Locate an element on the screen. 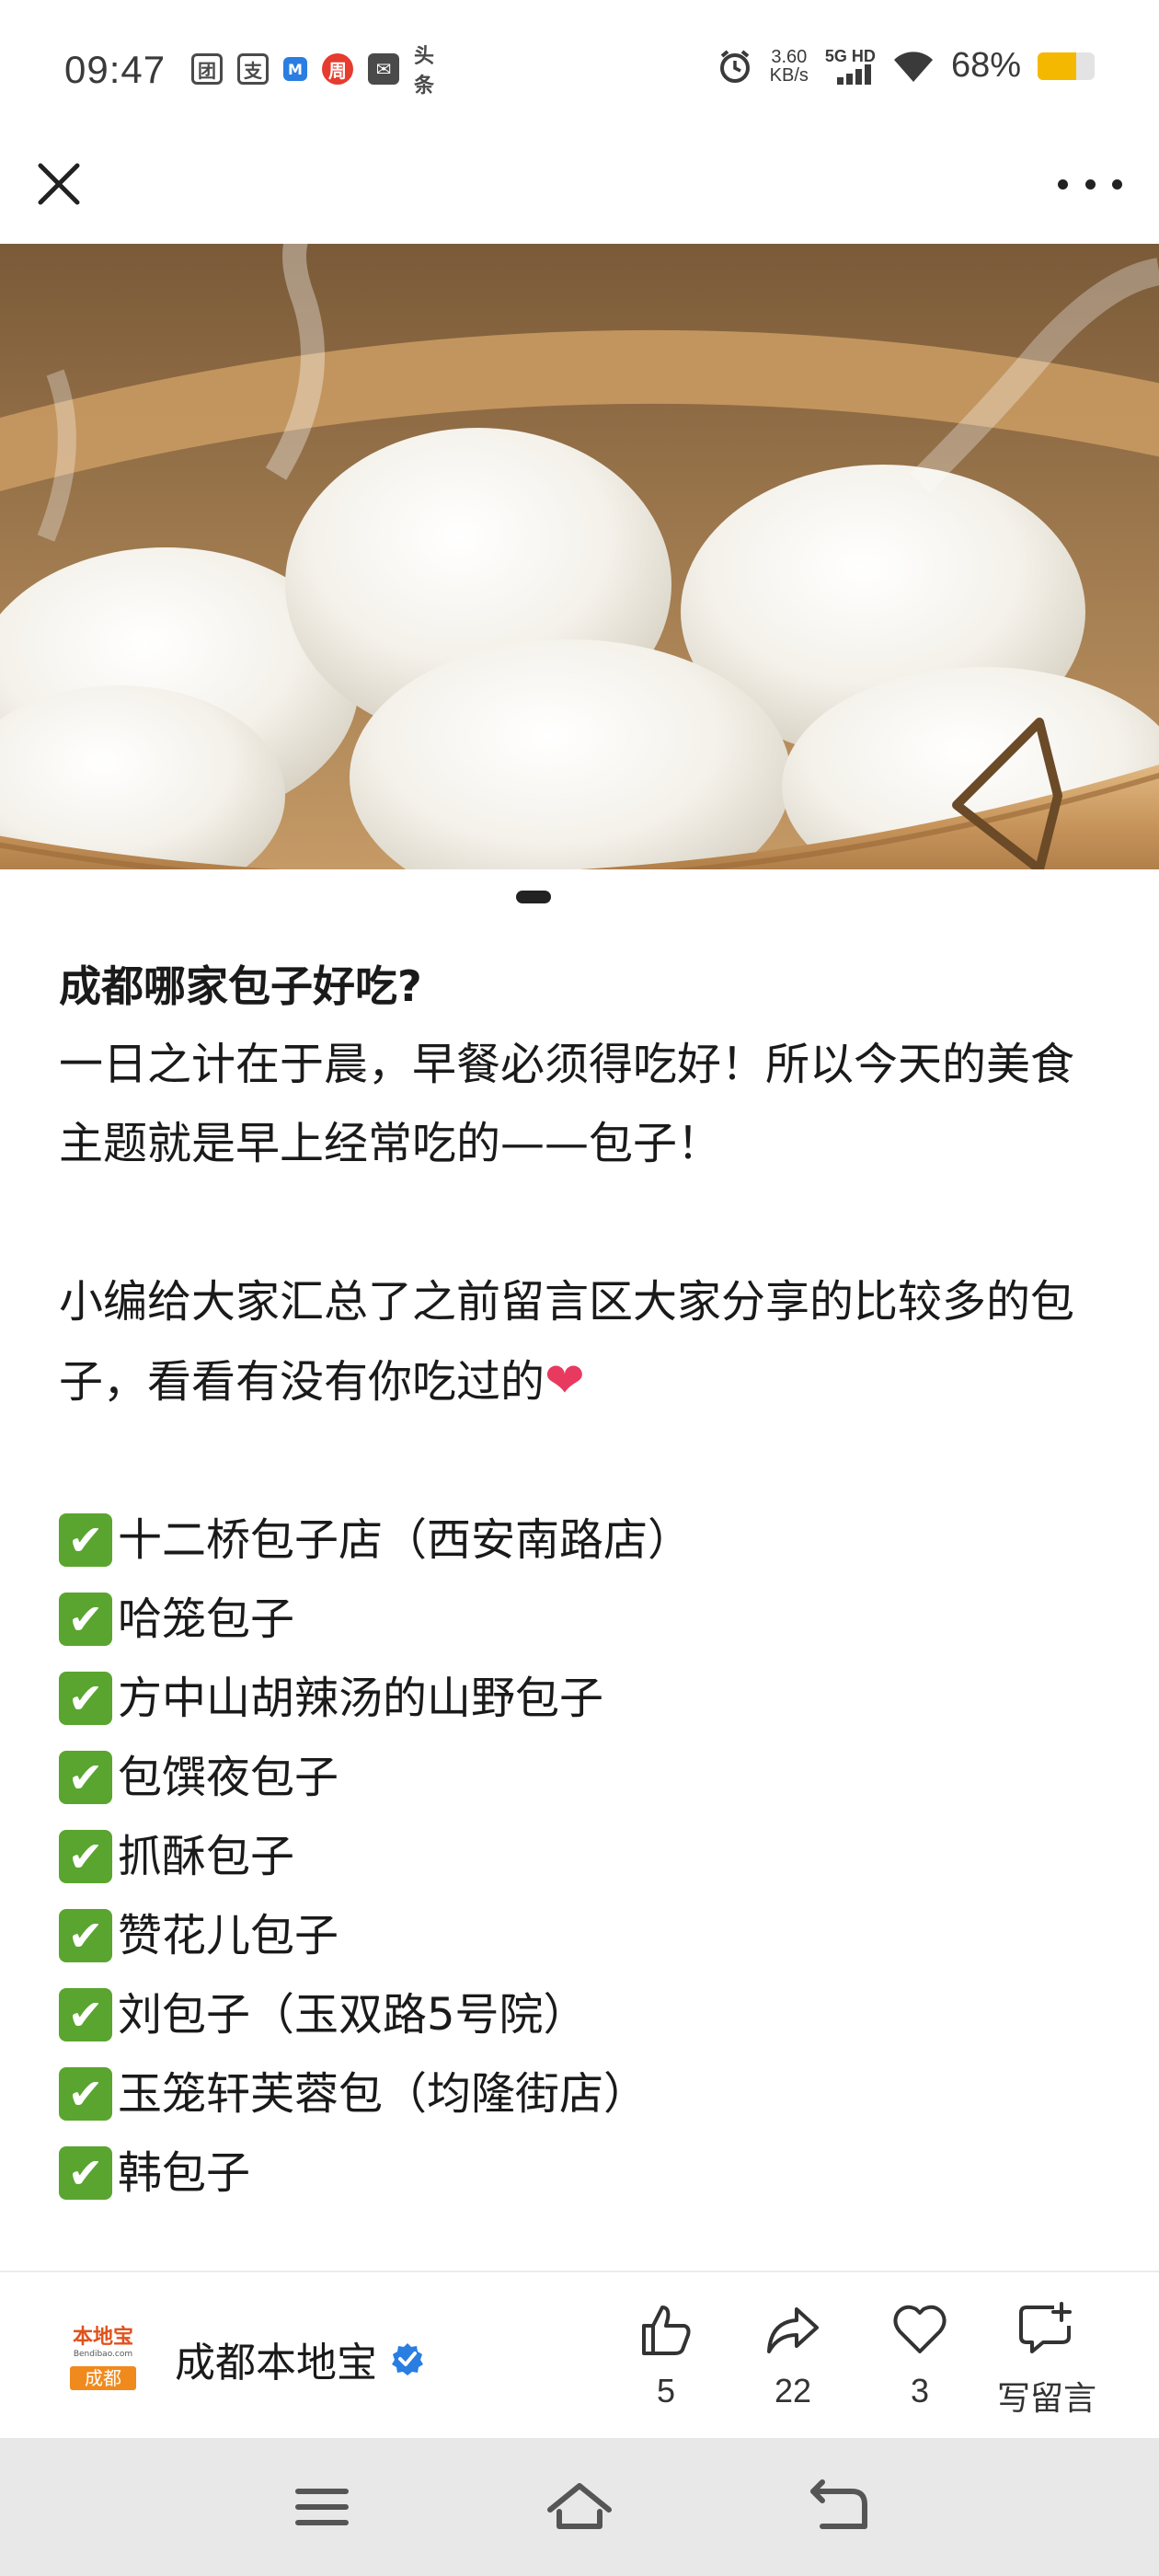  more-options-button is located at coordinates (1090, 184).